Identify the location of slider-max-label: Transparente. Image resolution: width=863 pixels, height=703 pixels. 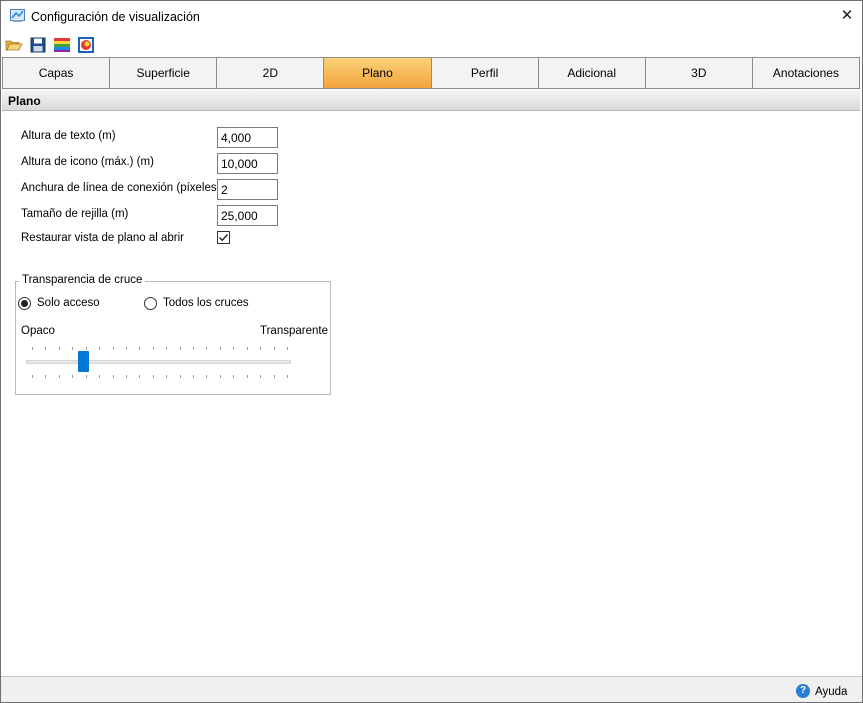
(294, 331).